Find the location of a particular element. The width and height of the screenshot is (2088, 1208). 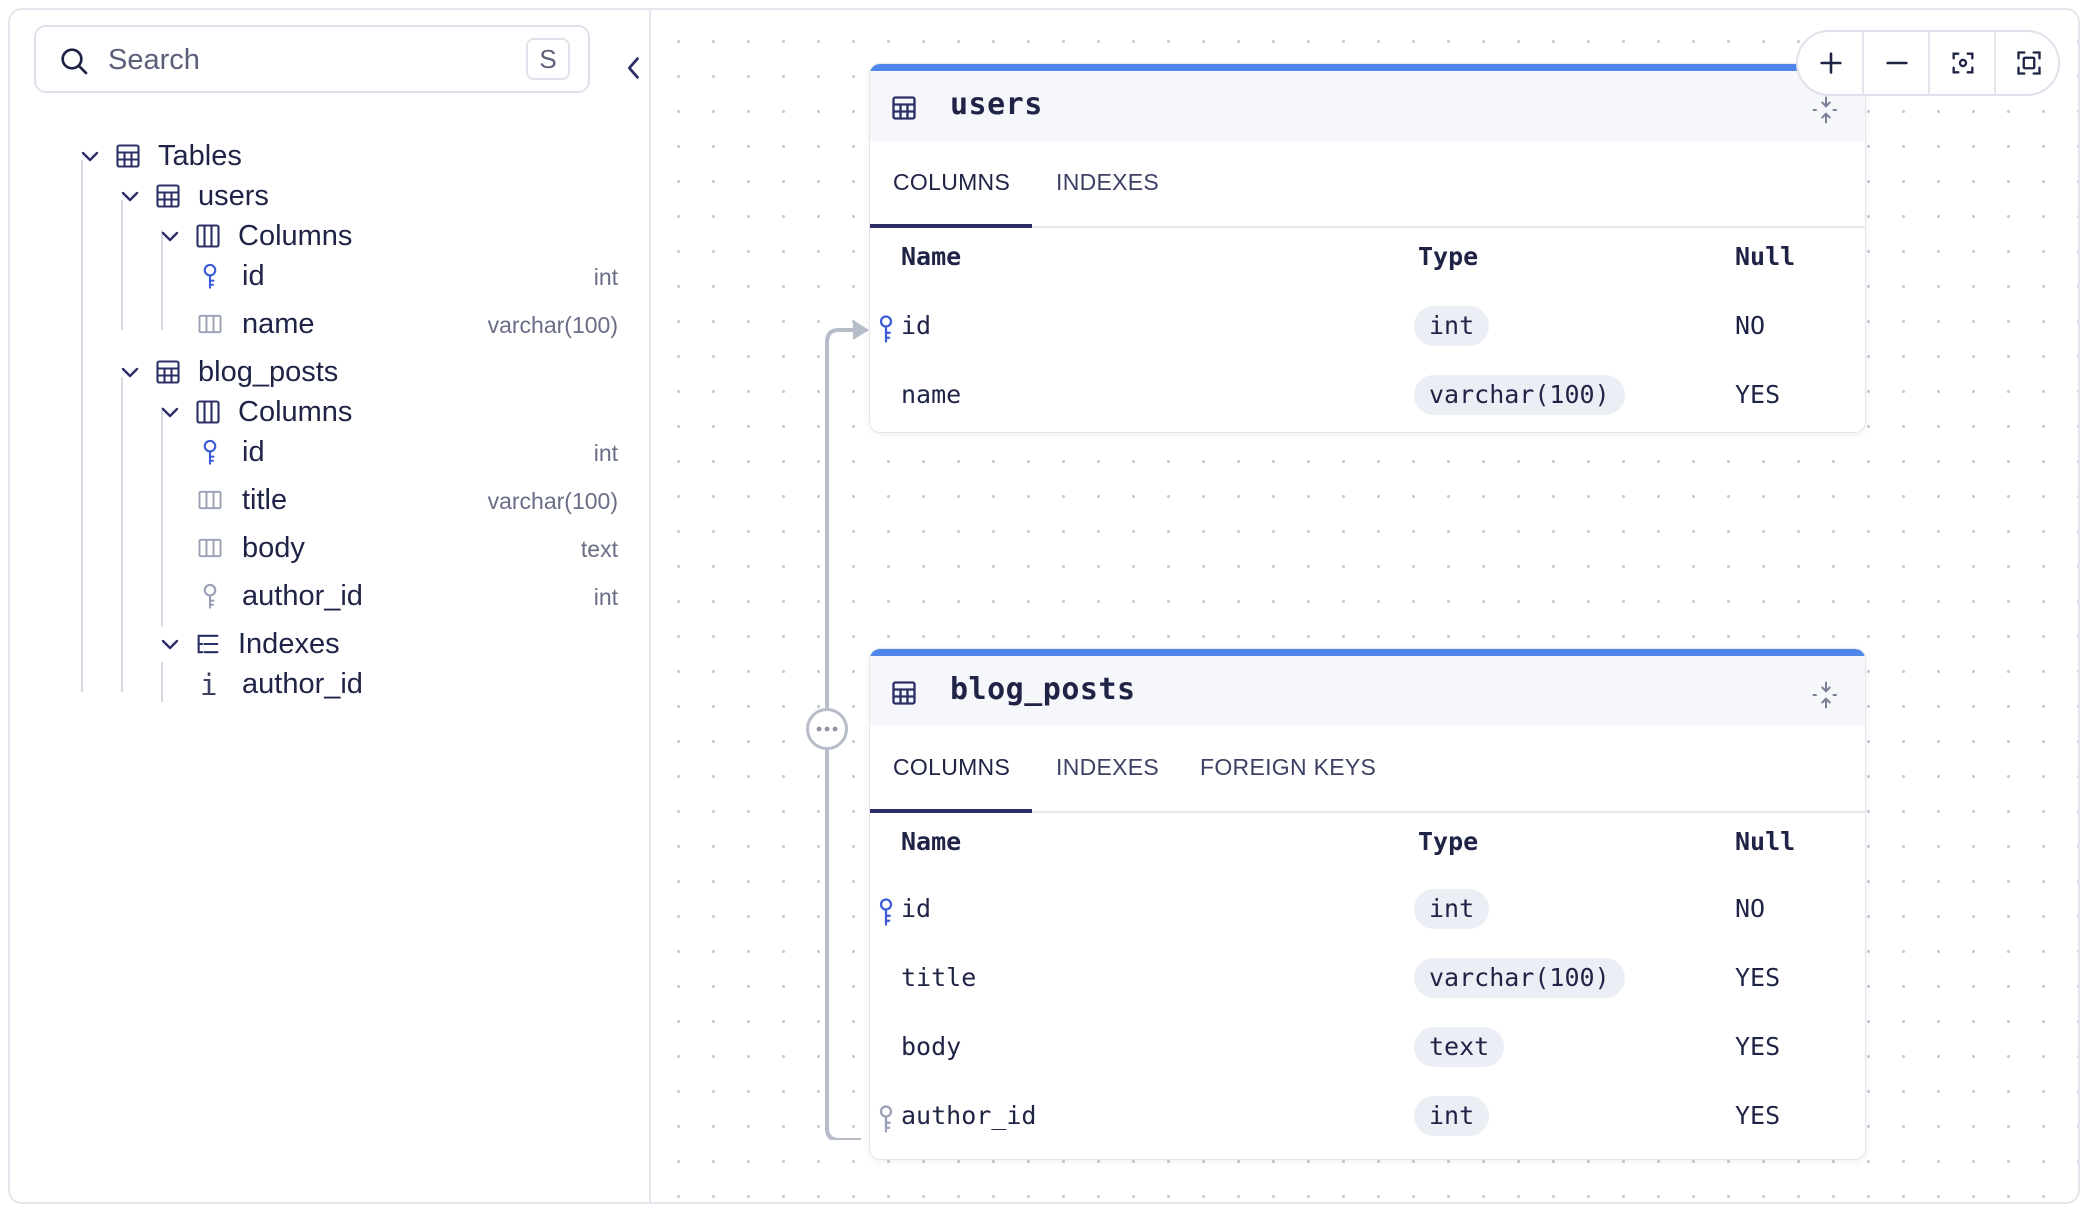

index-info-icon: i is located at coordinates (209, 685).